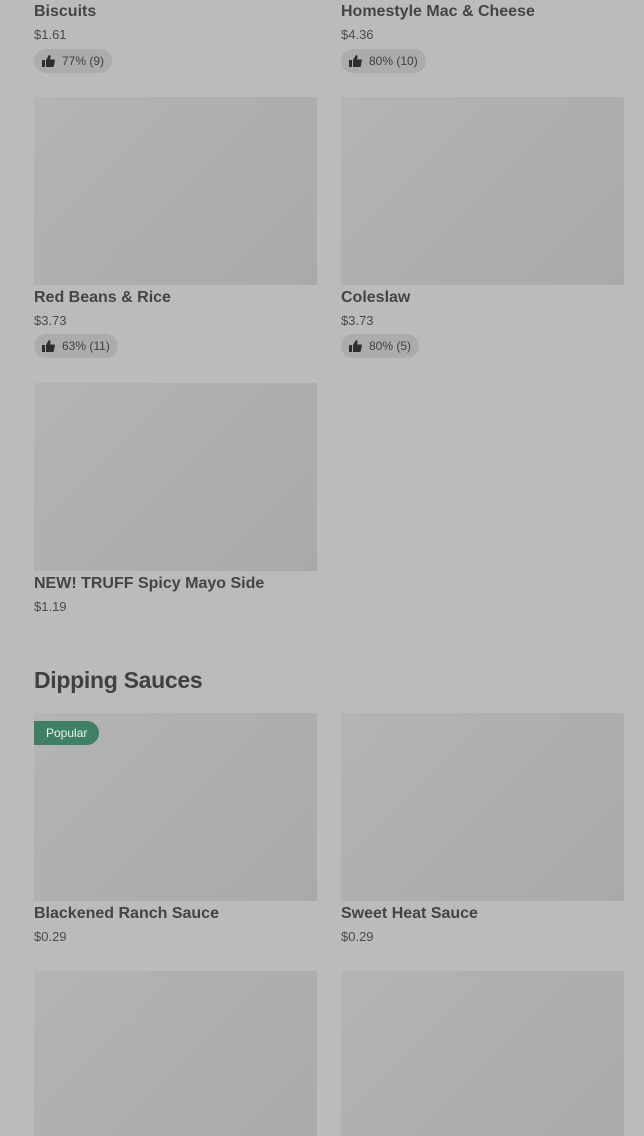 This screenshot has height=1136, width=644. Describe the element at coordinates (149, 583) in the screenshot. I see `menu-item-name: NEW! TRUFF Spicy Mayo Side` at that location.